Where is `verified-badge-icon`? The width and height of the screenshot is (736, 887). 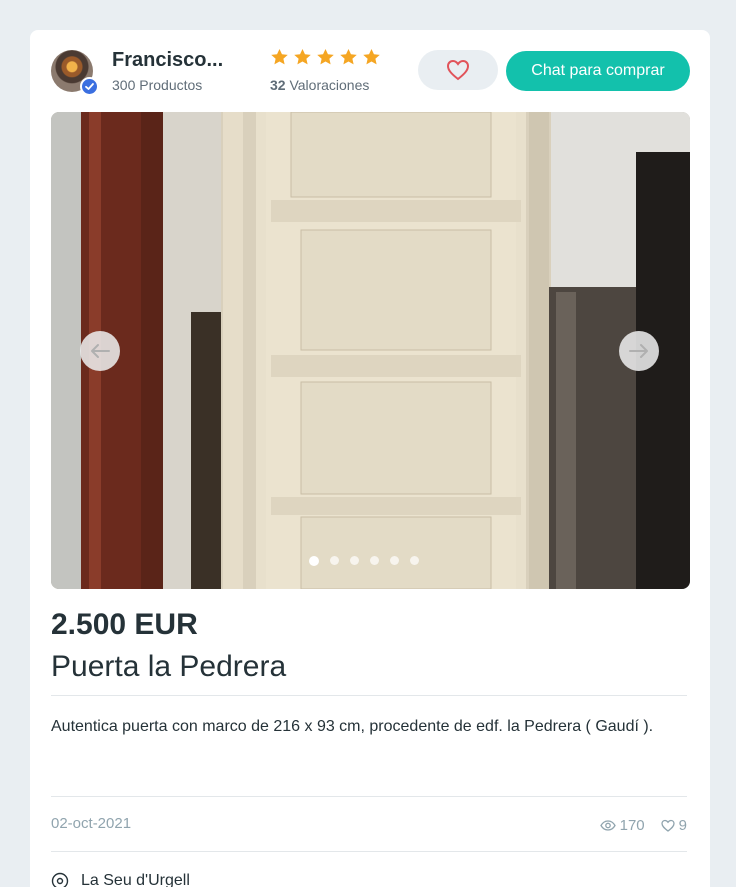 verified-badge-icon is located at coordinates (89, 86).